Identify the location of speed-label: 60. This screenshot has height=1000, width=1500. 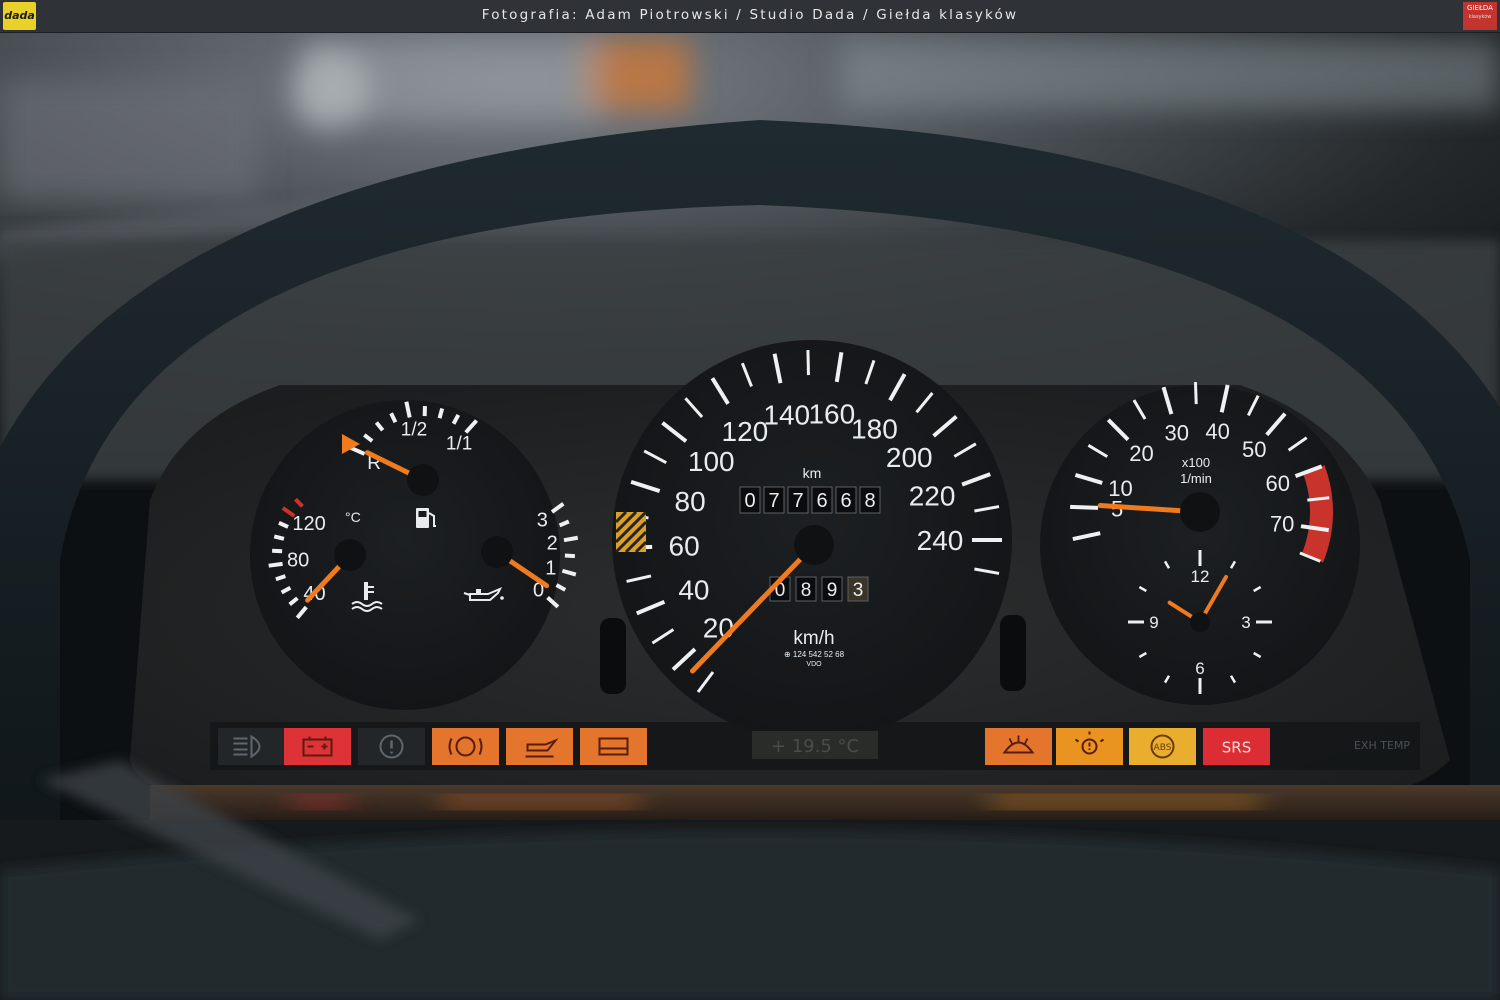
(684, 546).